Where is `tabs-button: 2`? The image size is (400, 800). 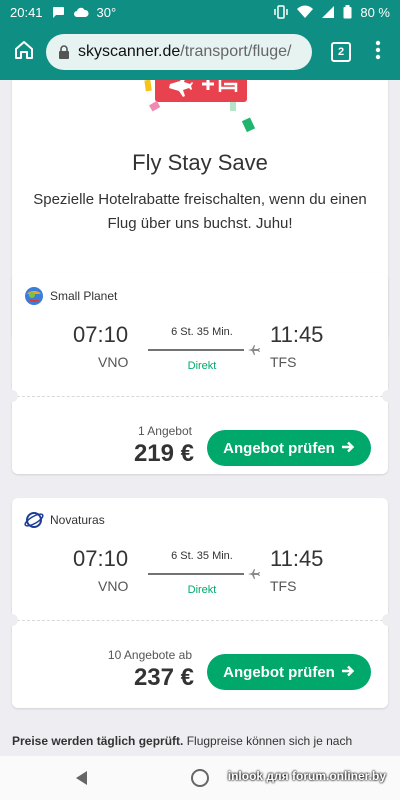
tabs-button: 2 is located at coordinates (341, 52).